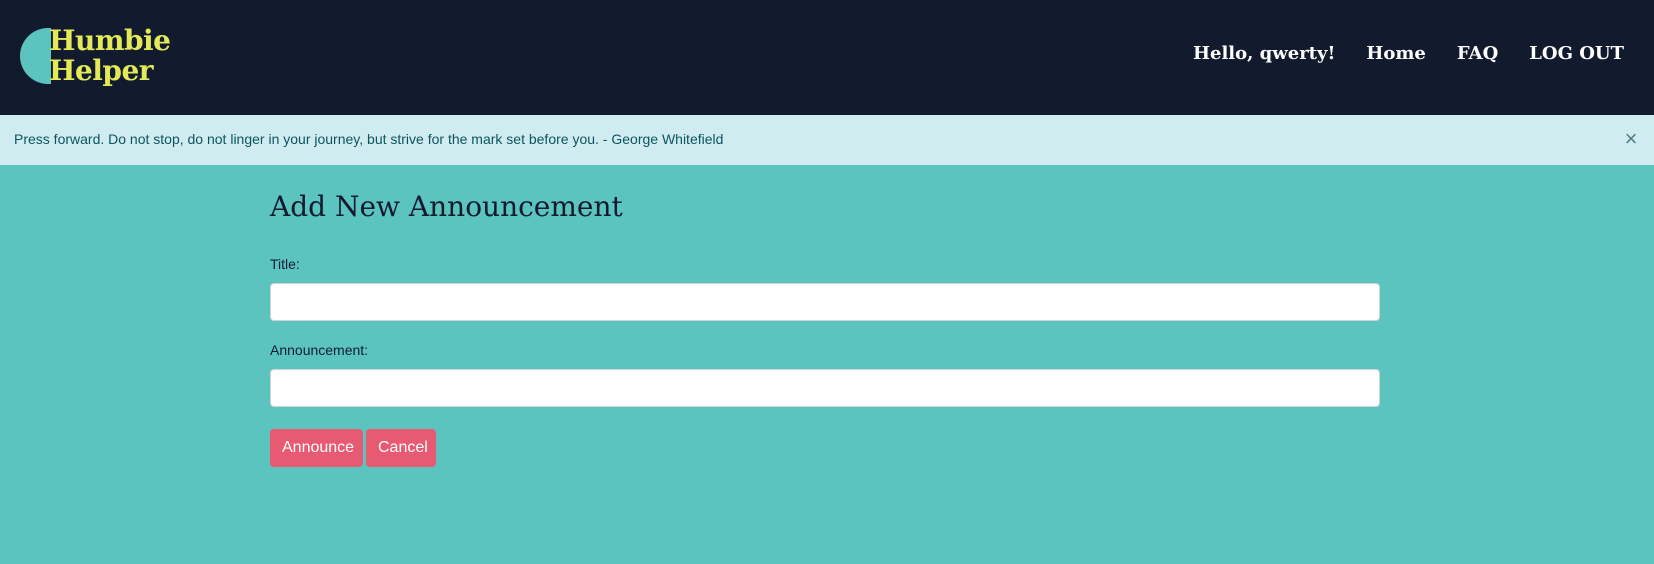 Image resolution: width=1654 pixels, height=564 pixels. Describe the element at coordinates (319, 350) in the screenshot. I see `announcement-label: Announcement:` at that location.